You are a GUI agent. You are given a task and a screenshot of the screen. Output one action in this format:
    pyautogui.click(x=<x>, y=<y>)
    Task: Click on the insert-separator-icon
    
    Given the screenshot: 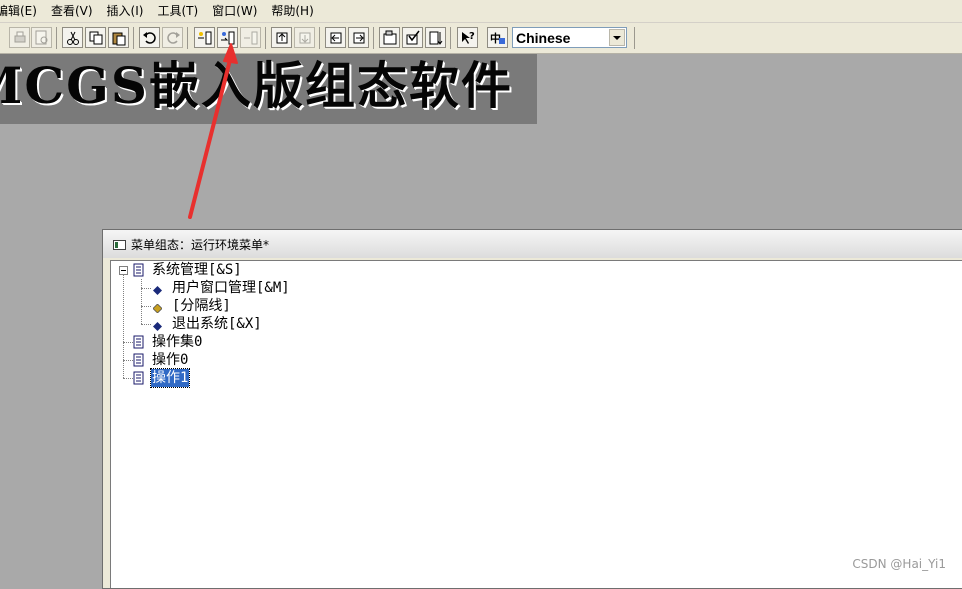 What is the action you would take?
    pyautogui.click(x=251, y=38)
    